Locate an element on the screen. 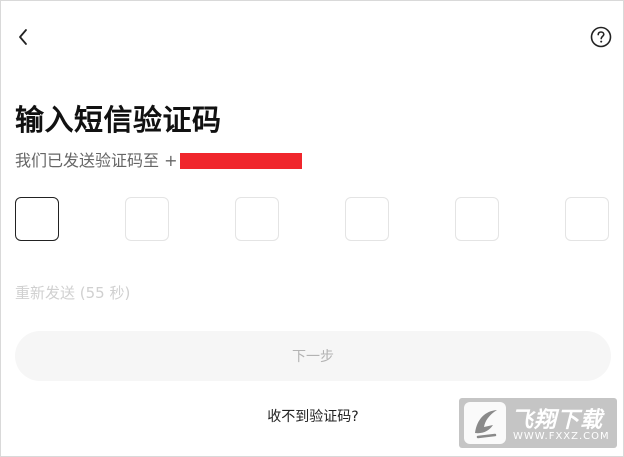 The width and height of the screenshot is (624, 457). next-button: 下一步 is located at coordinates (313, 356).